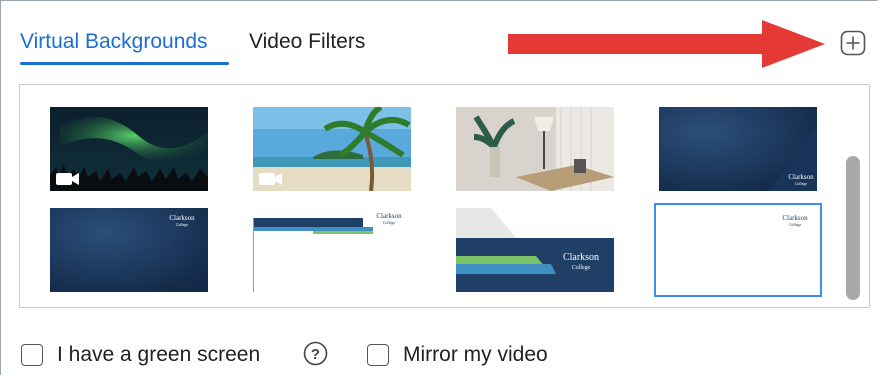 Image resolution: width=880 pixels, height=377 pixels. I want to click on plus-square-icon, so click(853, 43).